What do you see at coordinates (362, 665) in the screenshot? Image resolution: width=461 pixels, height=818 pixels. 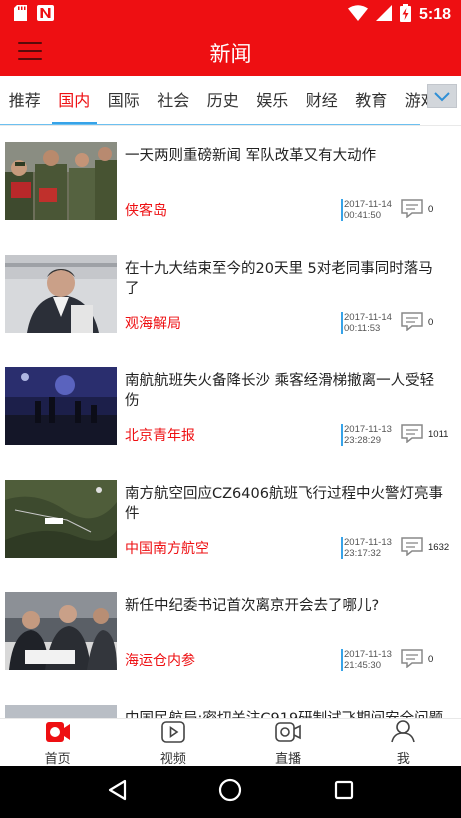 I see `news-time: 21:45:30` at bounding box center [362, 665].